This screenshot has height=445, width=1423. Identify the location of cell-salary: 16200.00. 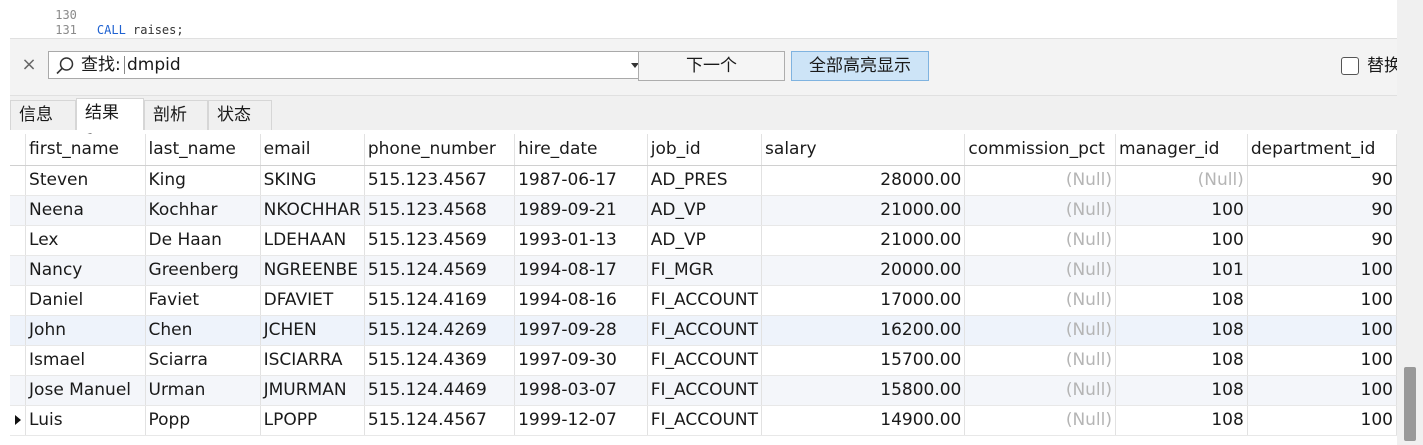
(863, 330).